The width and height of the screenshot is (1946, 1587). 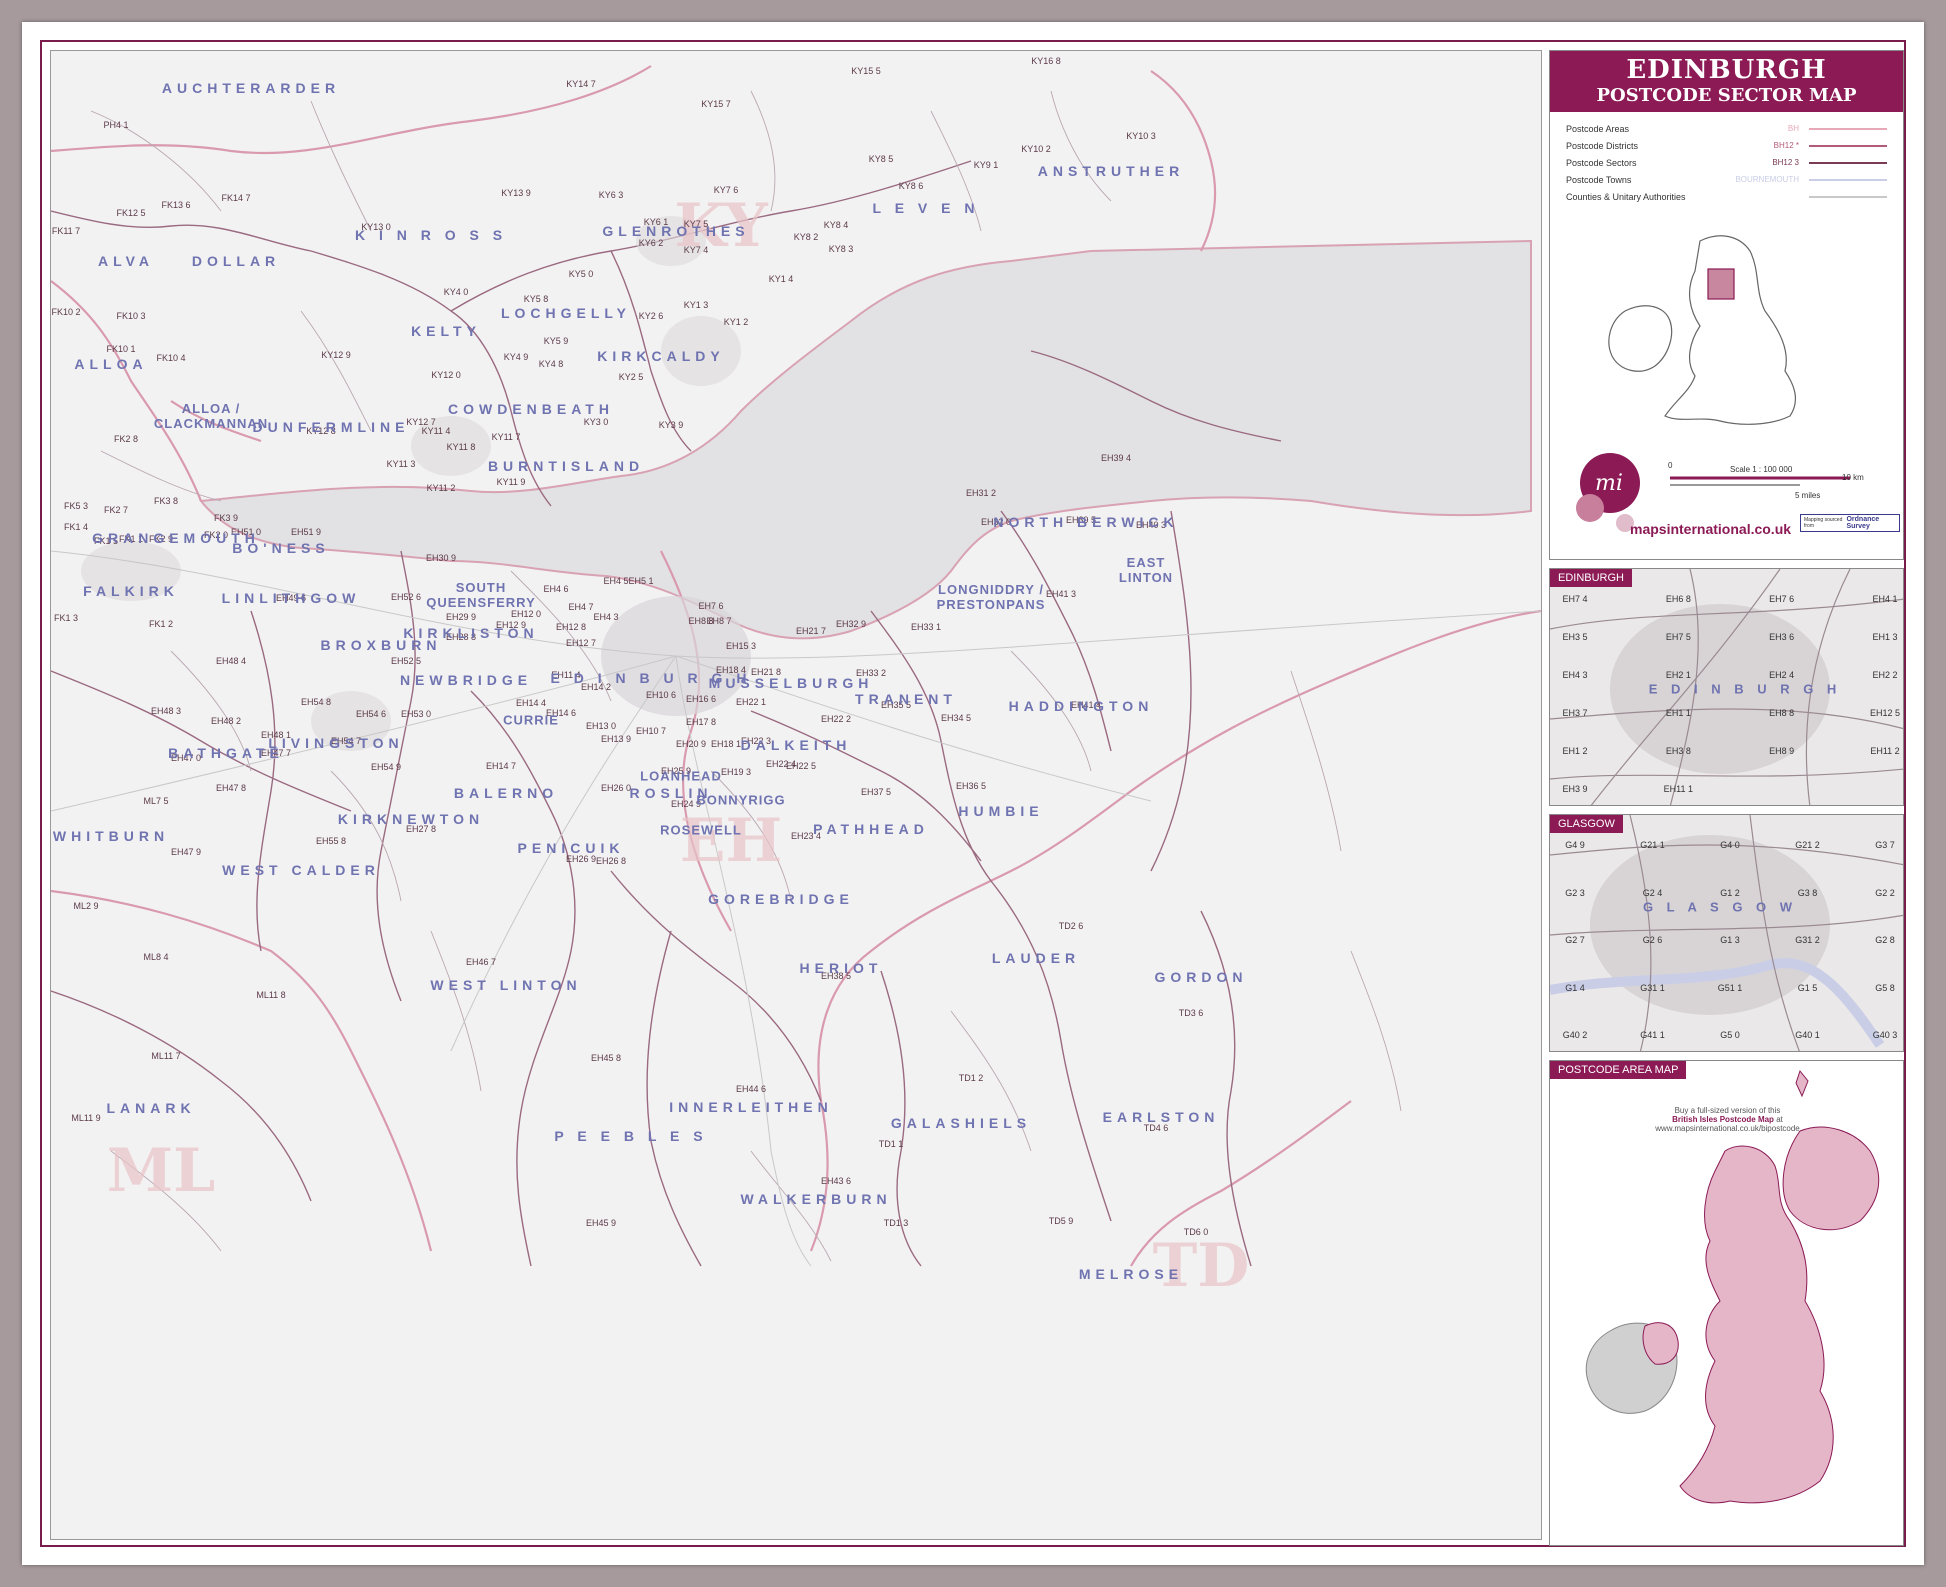 What do you see at coordinates (456, 292) in the screenshot?
I see `sector-label: KY4 0` at bounding box center [456, 292].